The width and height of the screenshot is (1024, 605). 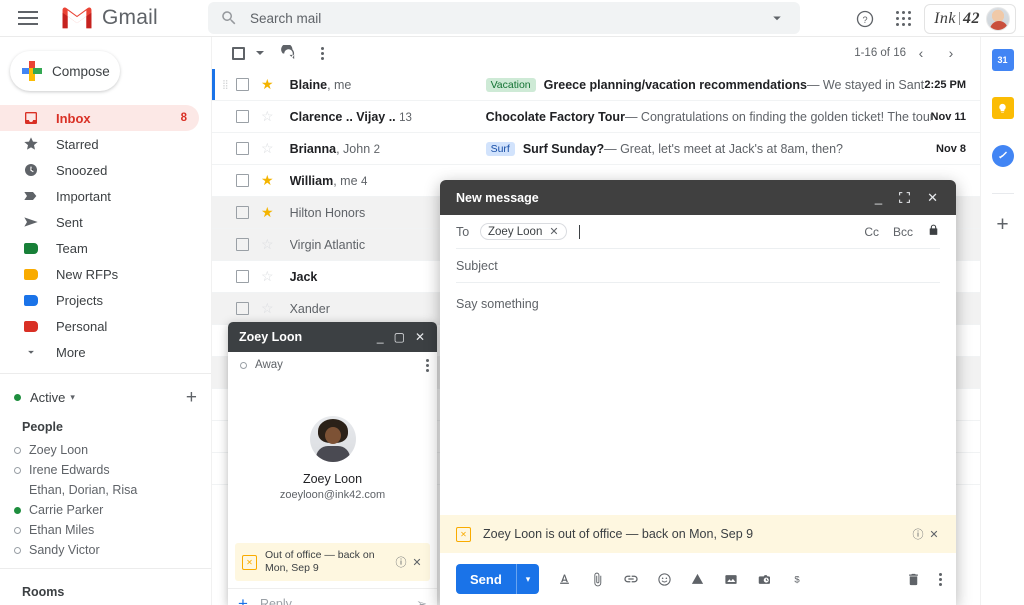 What do you see at coordinates (970, 18) in the screenshot?
I see `account-switcher: Ink 42` at bounding box center [970, 18].